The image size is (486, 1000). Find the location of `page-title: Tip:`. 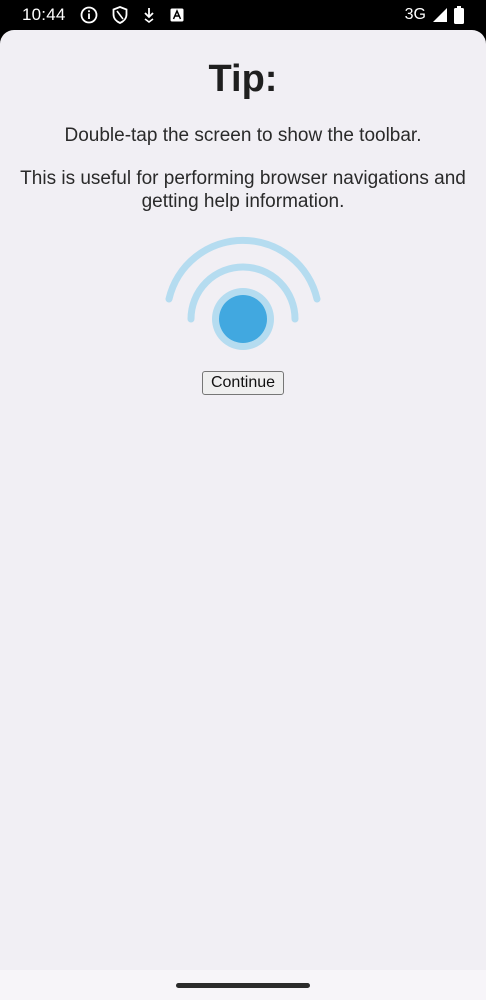

page-title: Tip: is located at coordinates (243, 79).